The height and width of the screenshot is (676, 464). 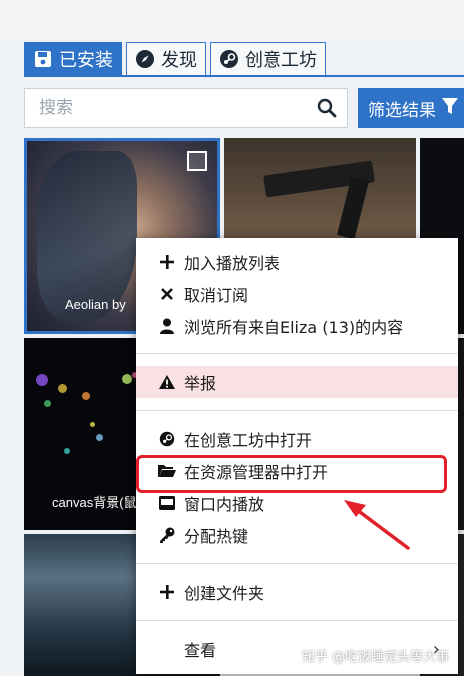 I want to click on red-arrow-icon, so click(x=377, y=525).